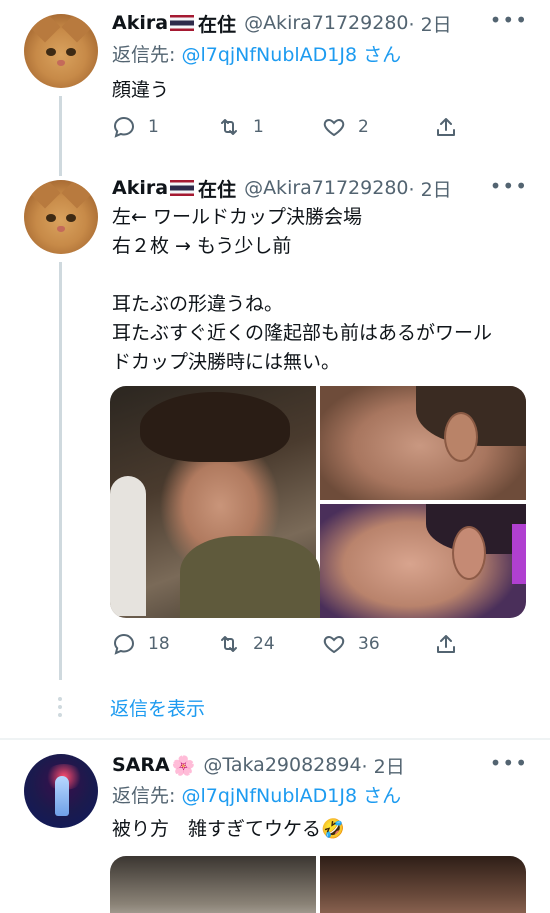  What do you see at coordinates (157, 707) in the screenshot?
I see `show-replies-link: 返信を表示` at bounding box center [157, 707].